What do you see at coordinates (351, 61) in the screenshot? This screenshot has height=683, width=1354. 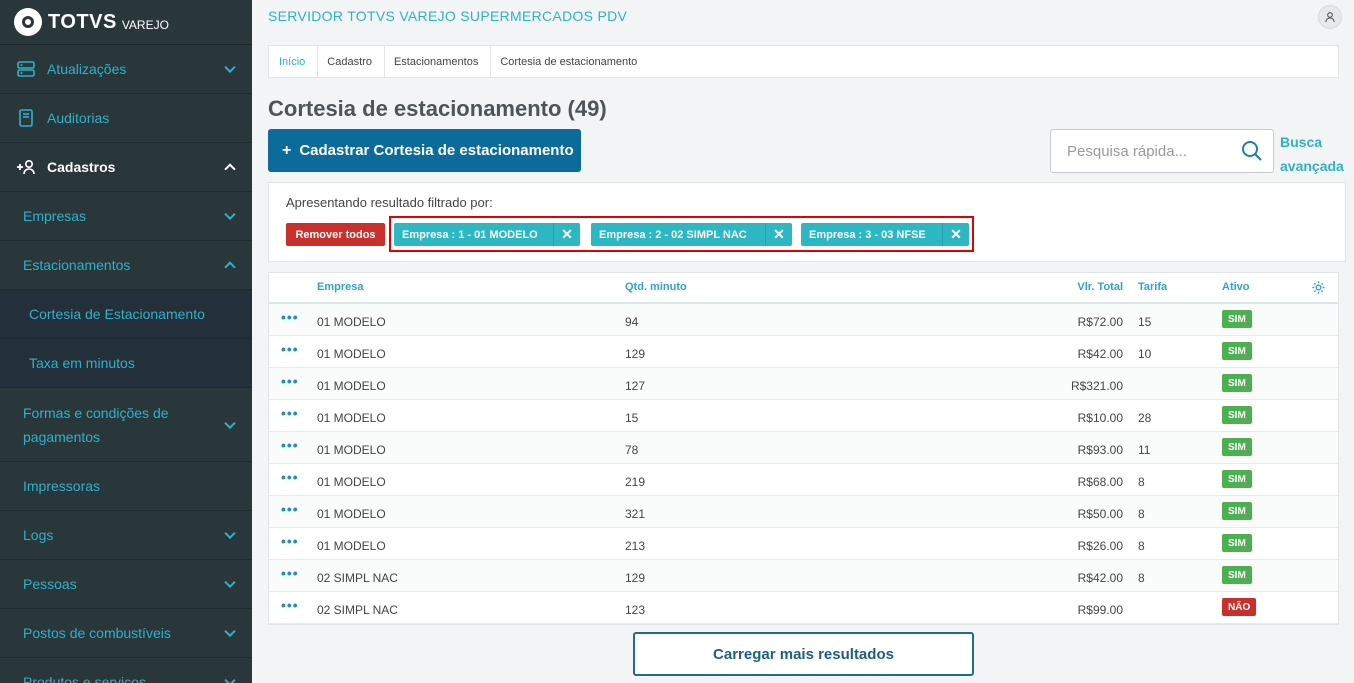 I see `breadcrumb-cadastro: Cadastro` at bounding box center [351, 61].